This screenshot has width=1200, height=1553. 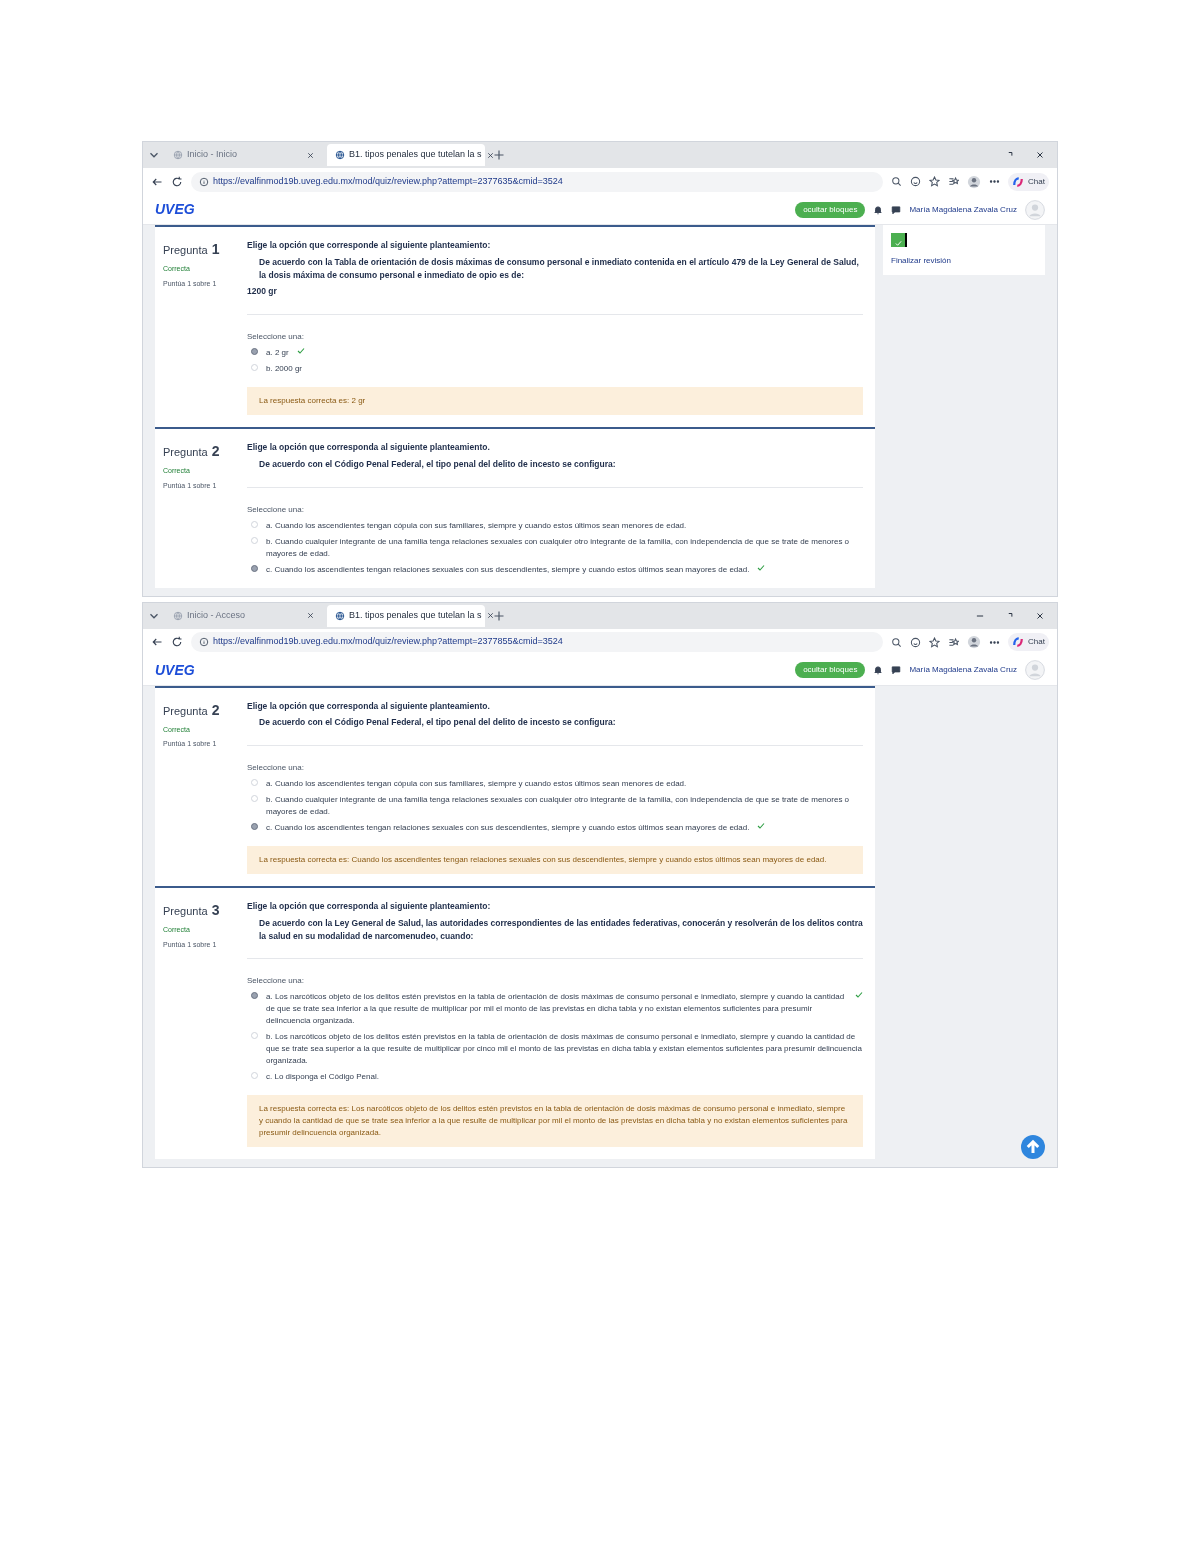 I want to click on check-icon, so click(x=898, y=243).